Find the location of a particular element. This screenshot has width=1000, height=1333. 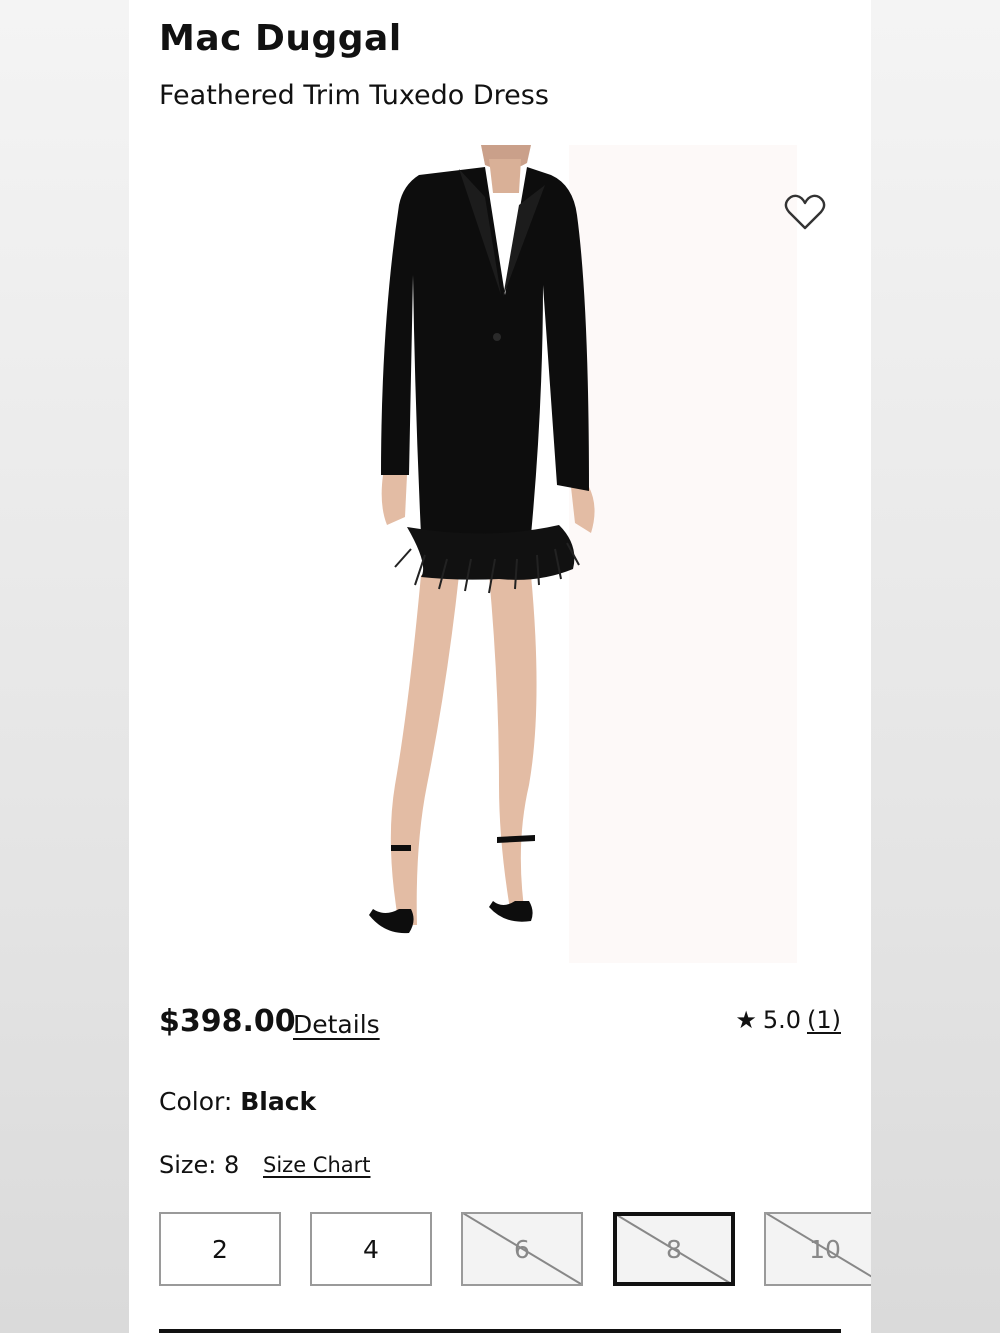

size-option-8: 8 is located at coordinates (674, 1249).